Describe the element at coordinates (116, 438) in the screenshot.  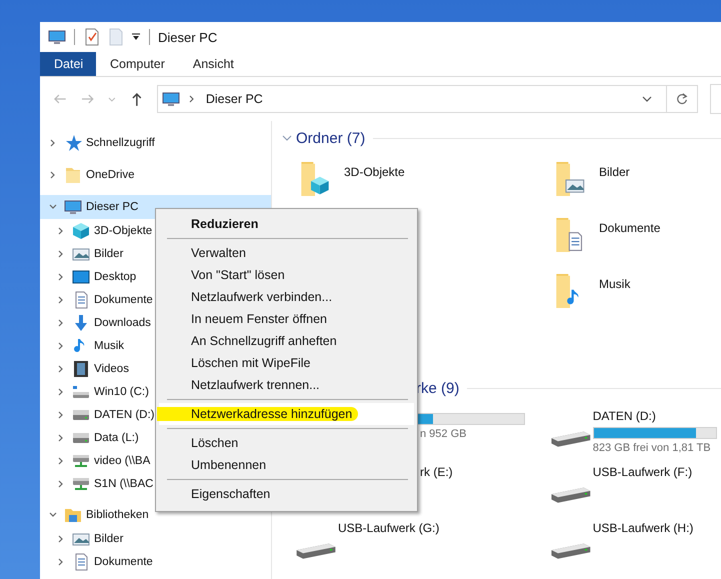
I see `tree-item-label: Data (L:)` at that location.